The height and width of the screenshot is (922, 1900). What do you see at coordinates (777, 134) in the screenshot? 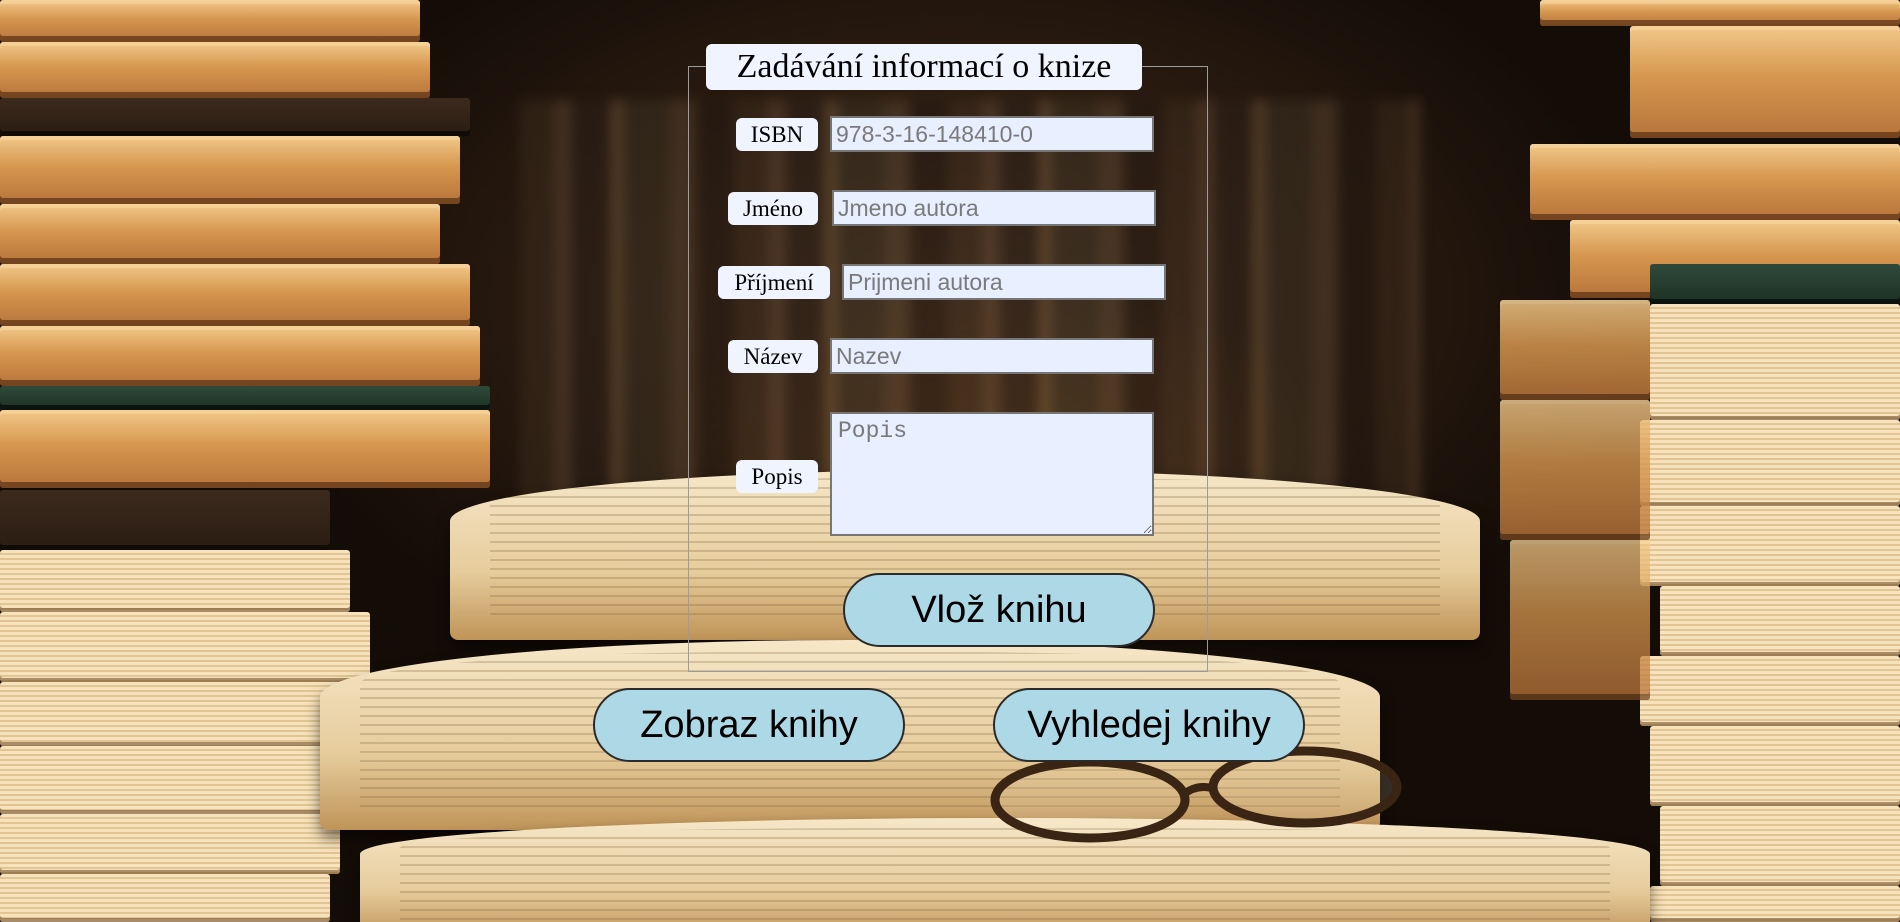
I see `isbn-label: ISBN` at bounding box center [777, 134].